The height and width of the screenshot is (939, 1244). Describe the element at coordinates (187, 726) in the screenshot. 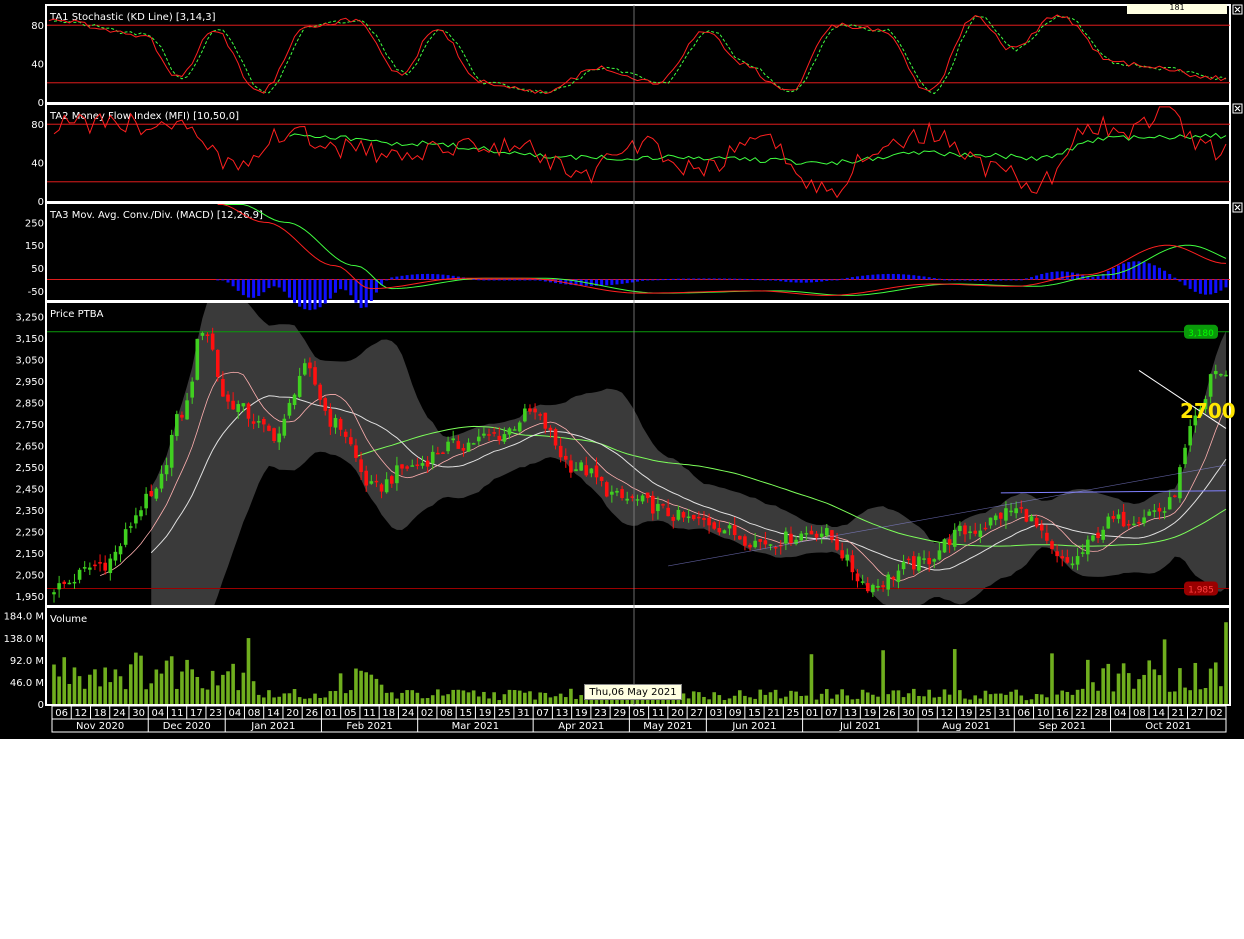

I see `x-month-label: Dec 2020` at that location.